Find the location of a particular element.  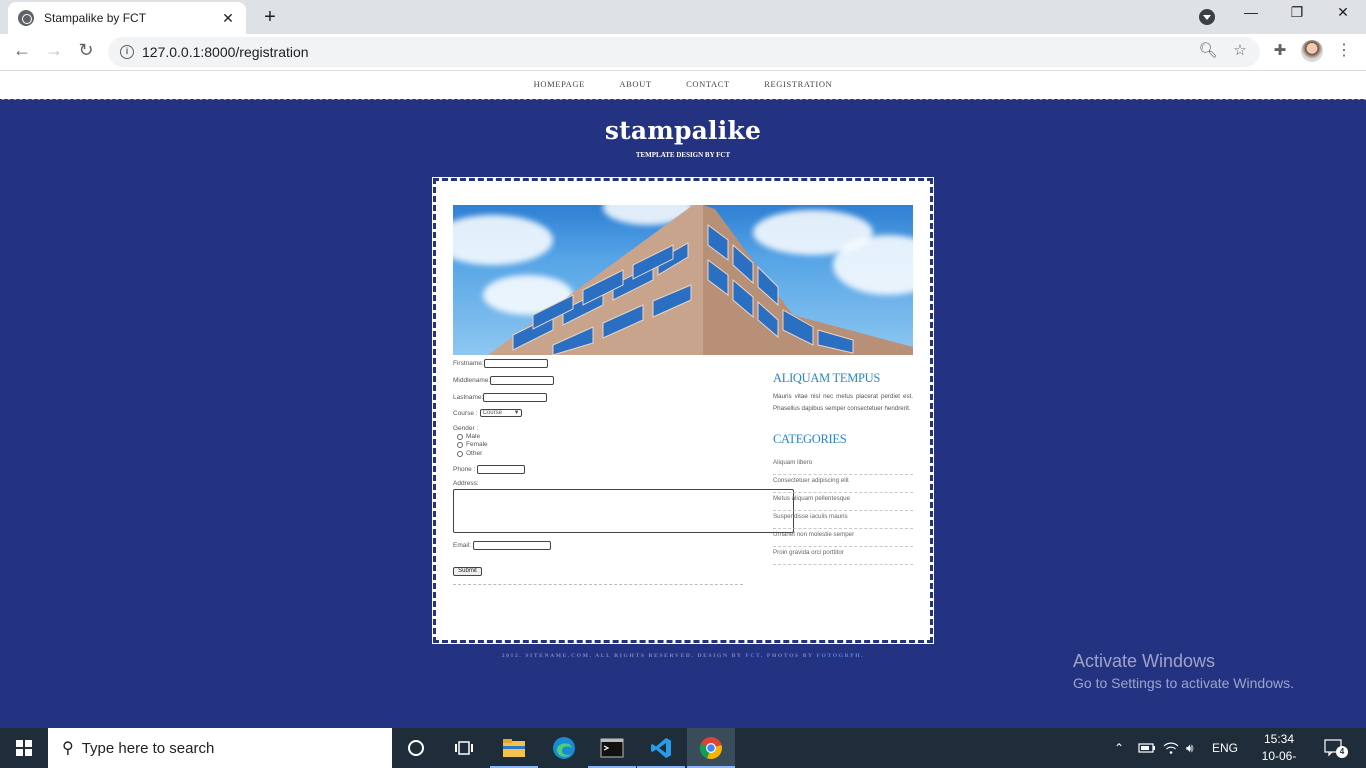

gender-other-label: Other is located at coordinates (474, 453).